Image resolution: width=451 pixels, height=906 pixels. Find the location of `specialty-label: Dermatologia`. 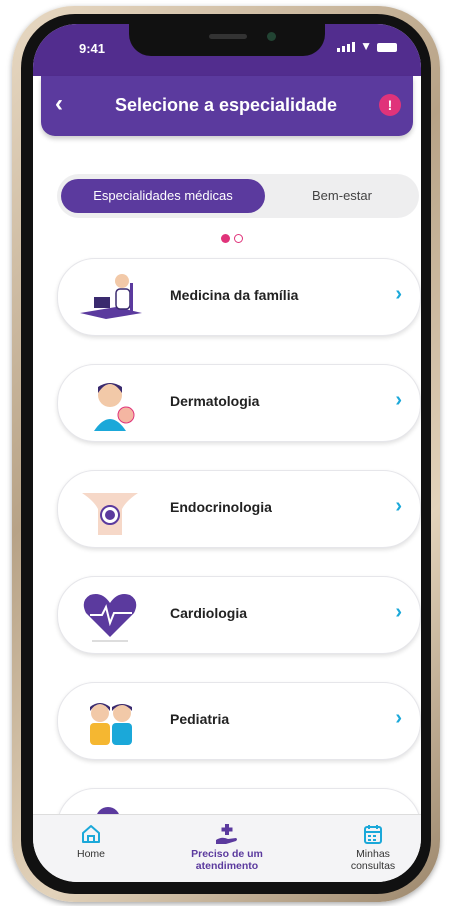

specialty-label: Dermatologia is located at coordinates (215, 401).